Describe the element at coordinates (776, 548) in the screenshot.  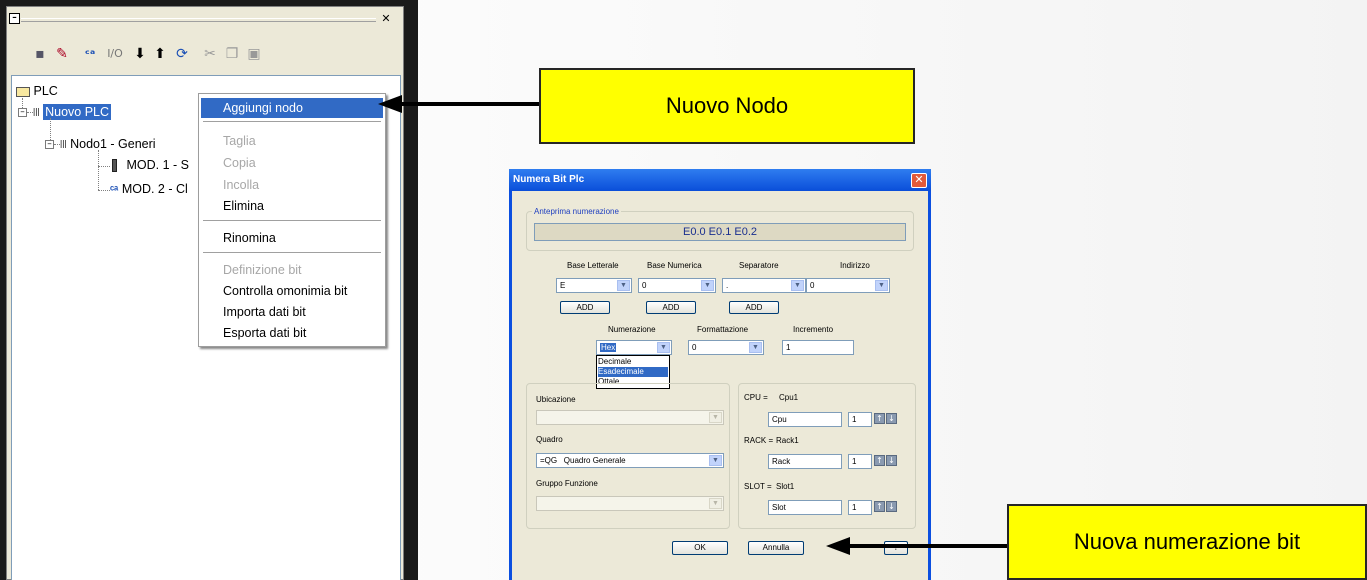
I see `cancel-button: Annulla` at that location.